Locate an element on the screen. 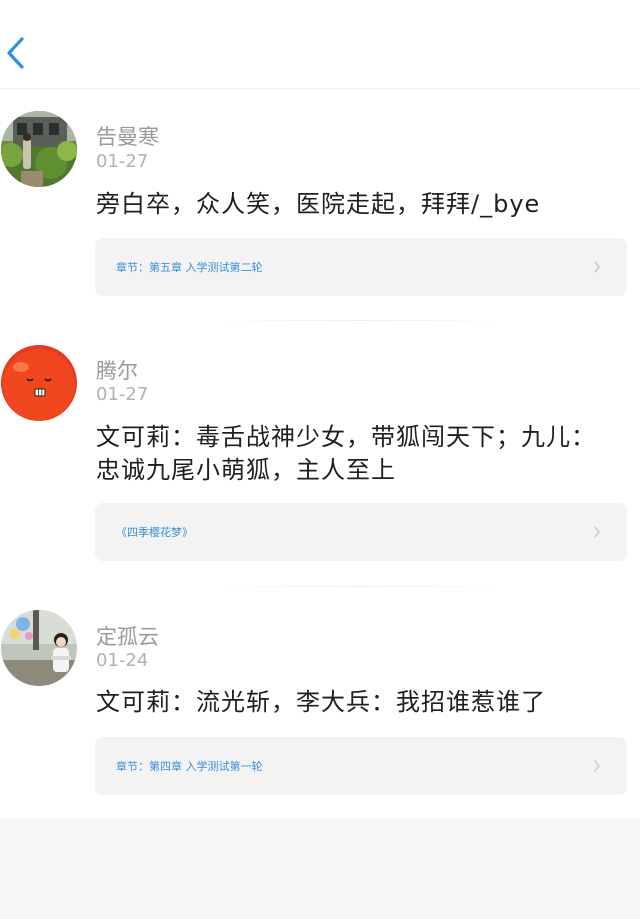  chevron-left-icon is located at coordinates (15, 53).